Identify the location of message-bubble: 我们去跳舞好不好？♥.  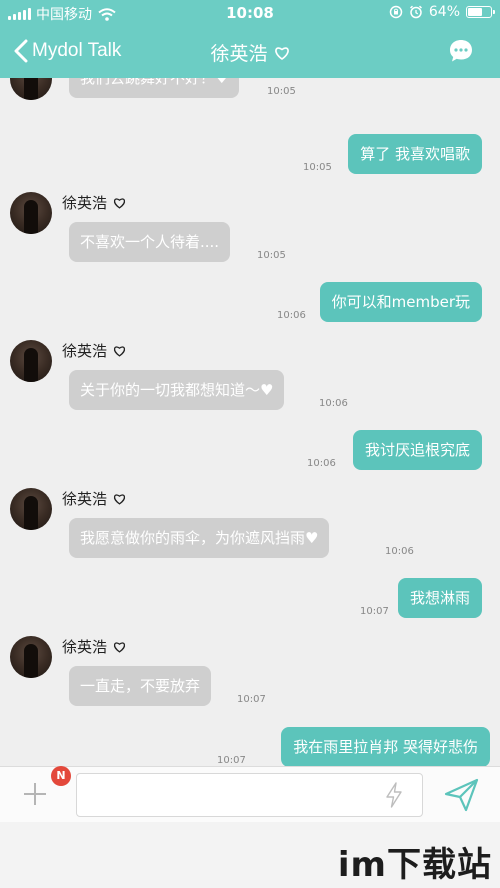
(154, 88).